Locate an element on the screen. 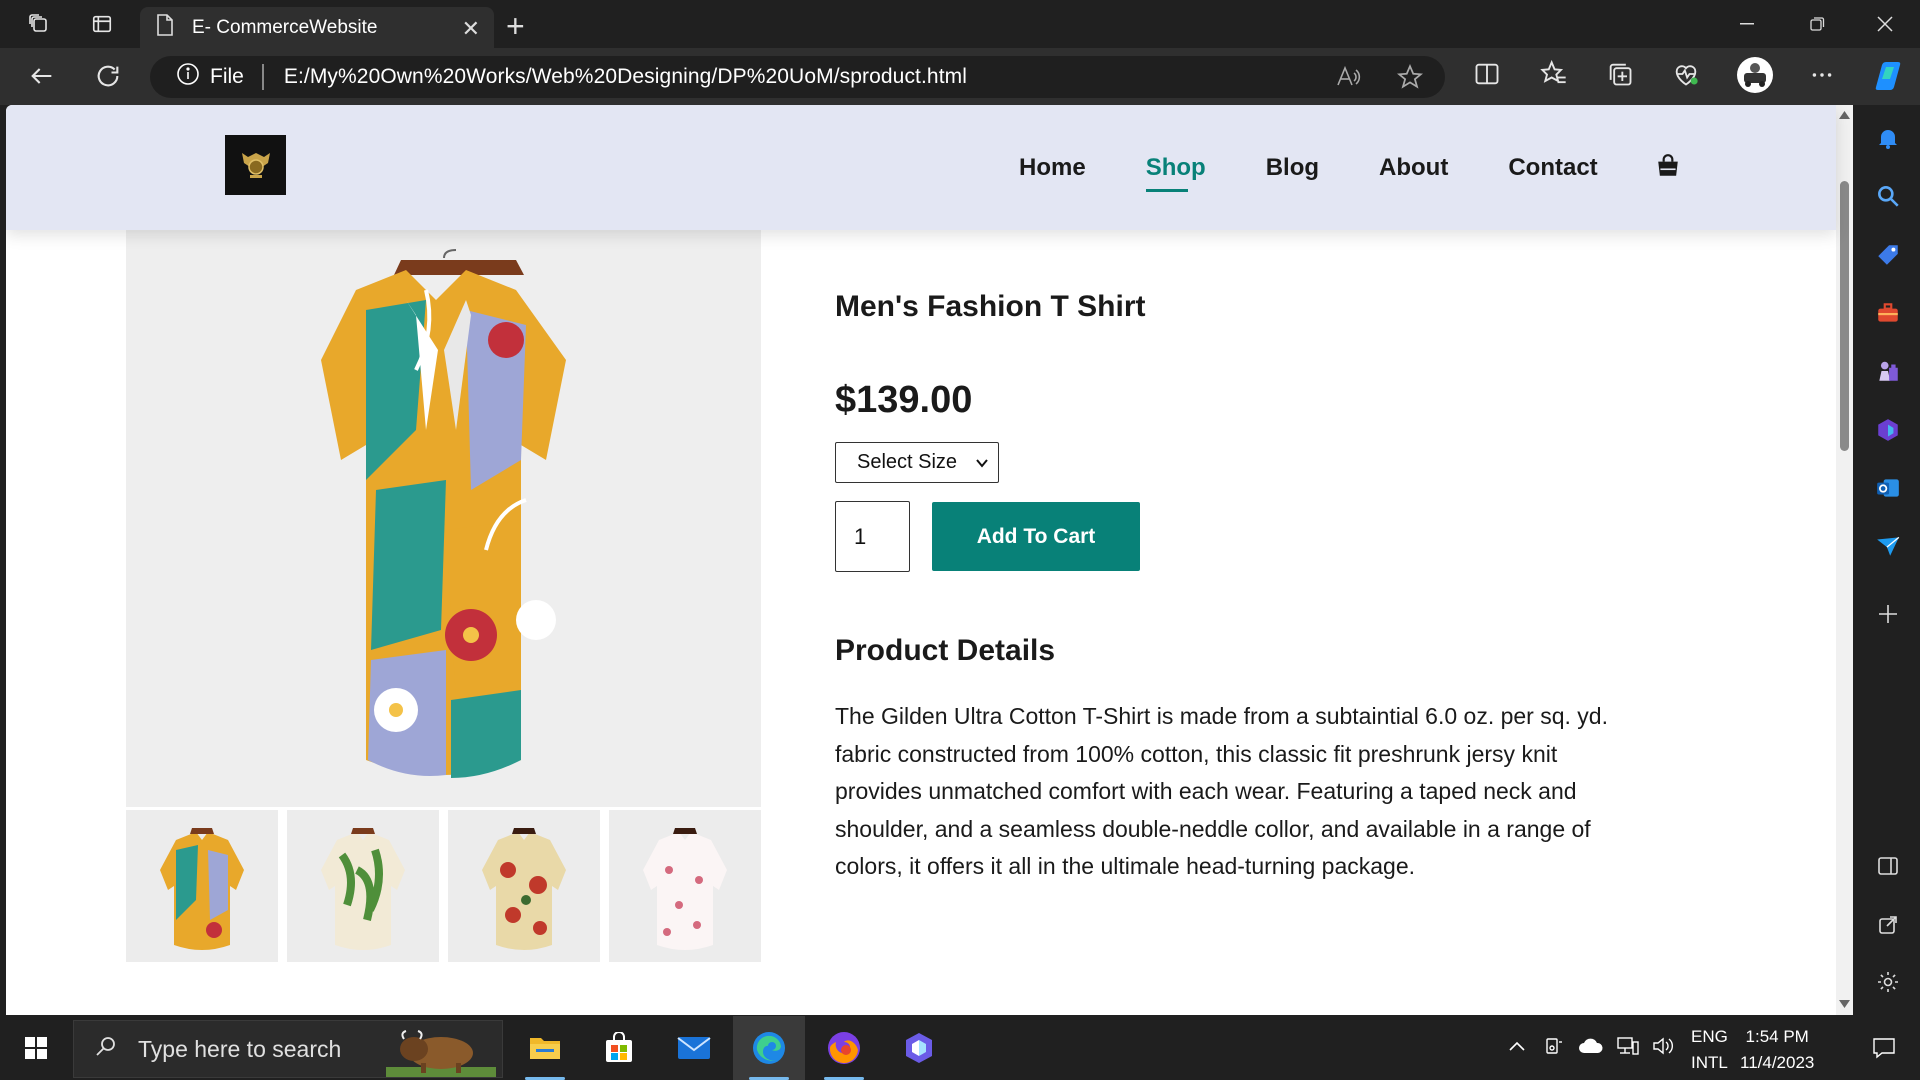  read-aloud-icon is located at coordinates (1348, 80).